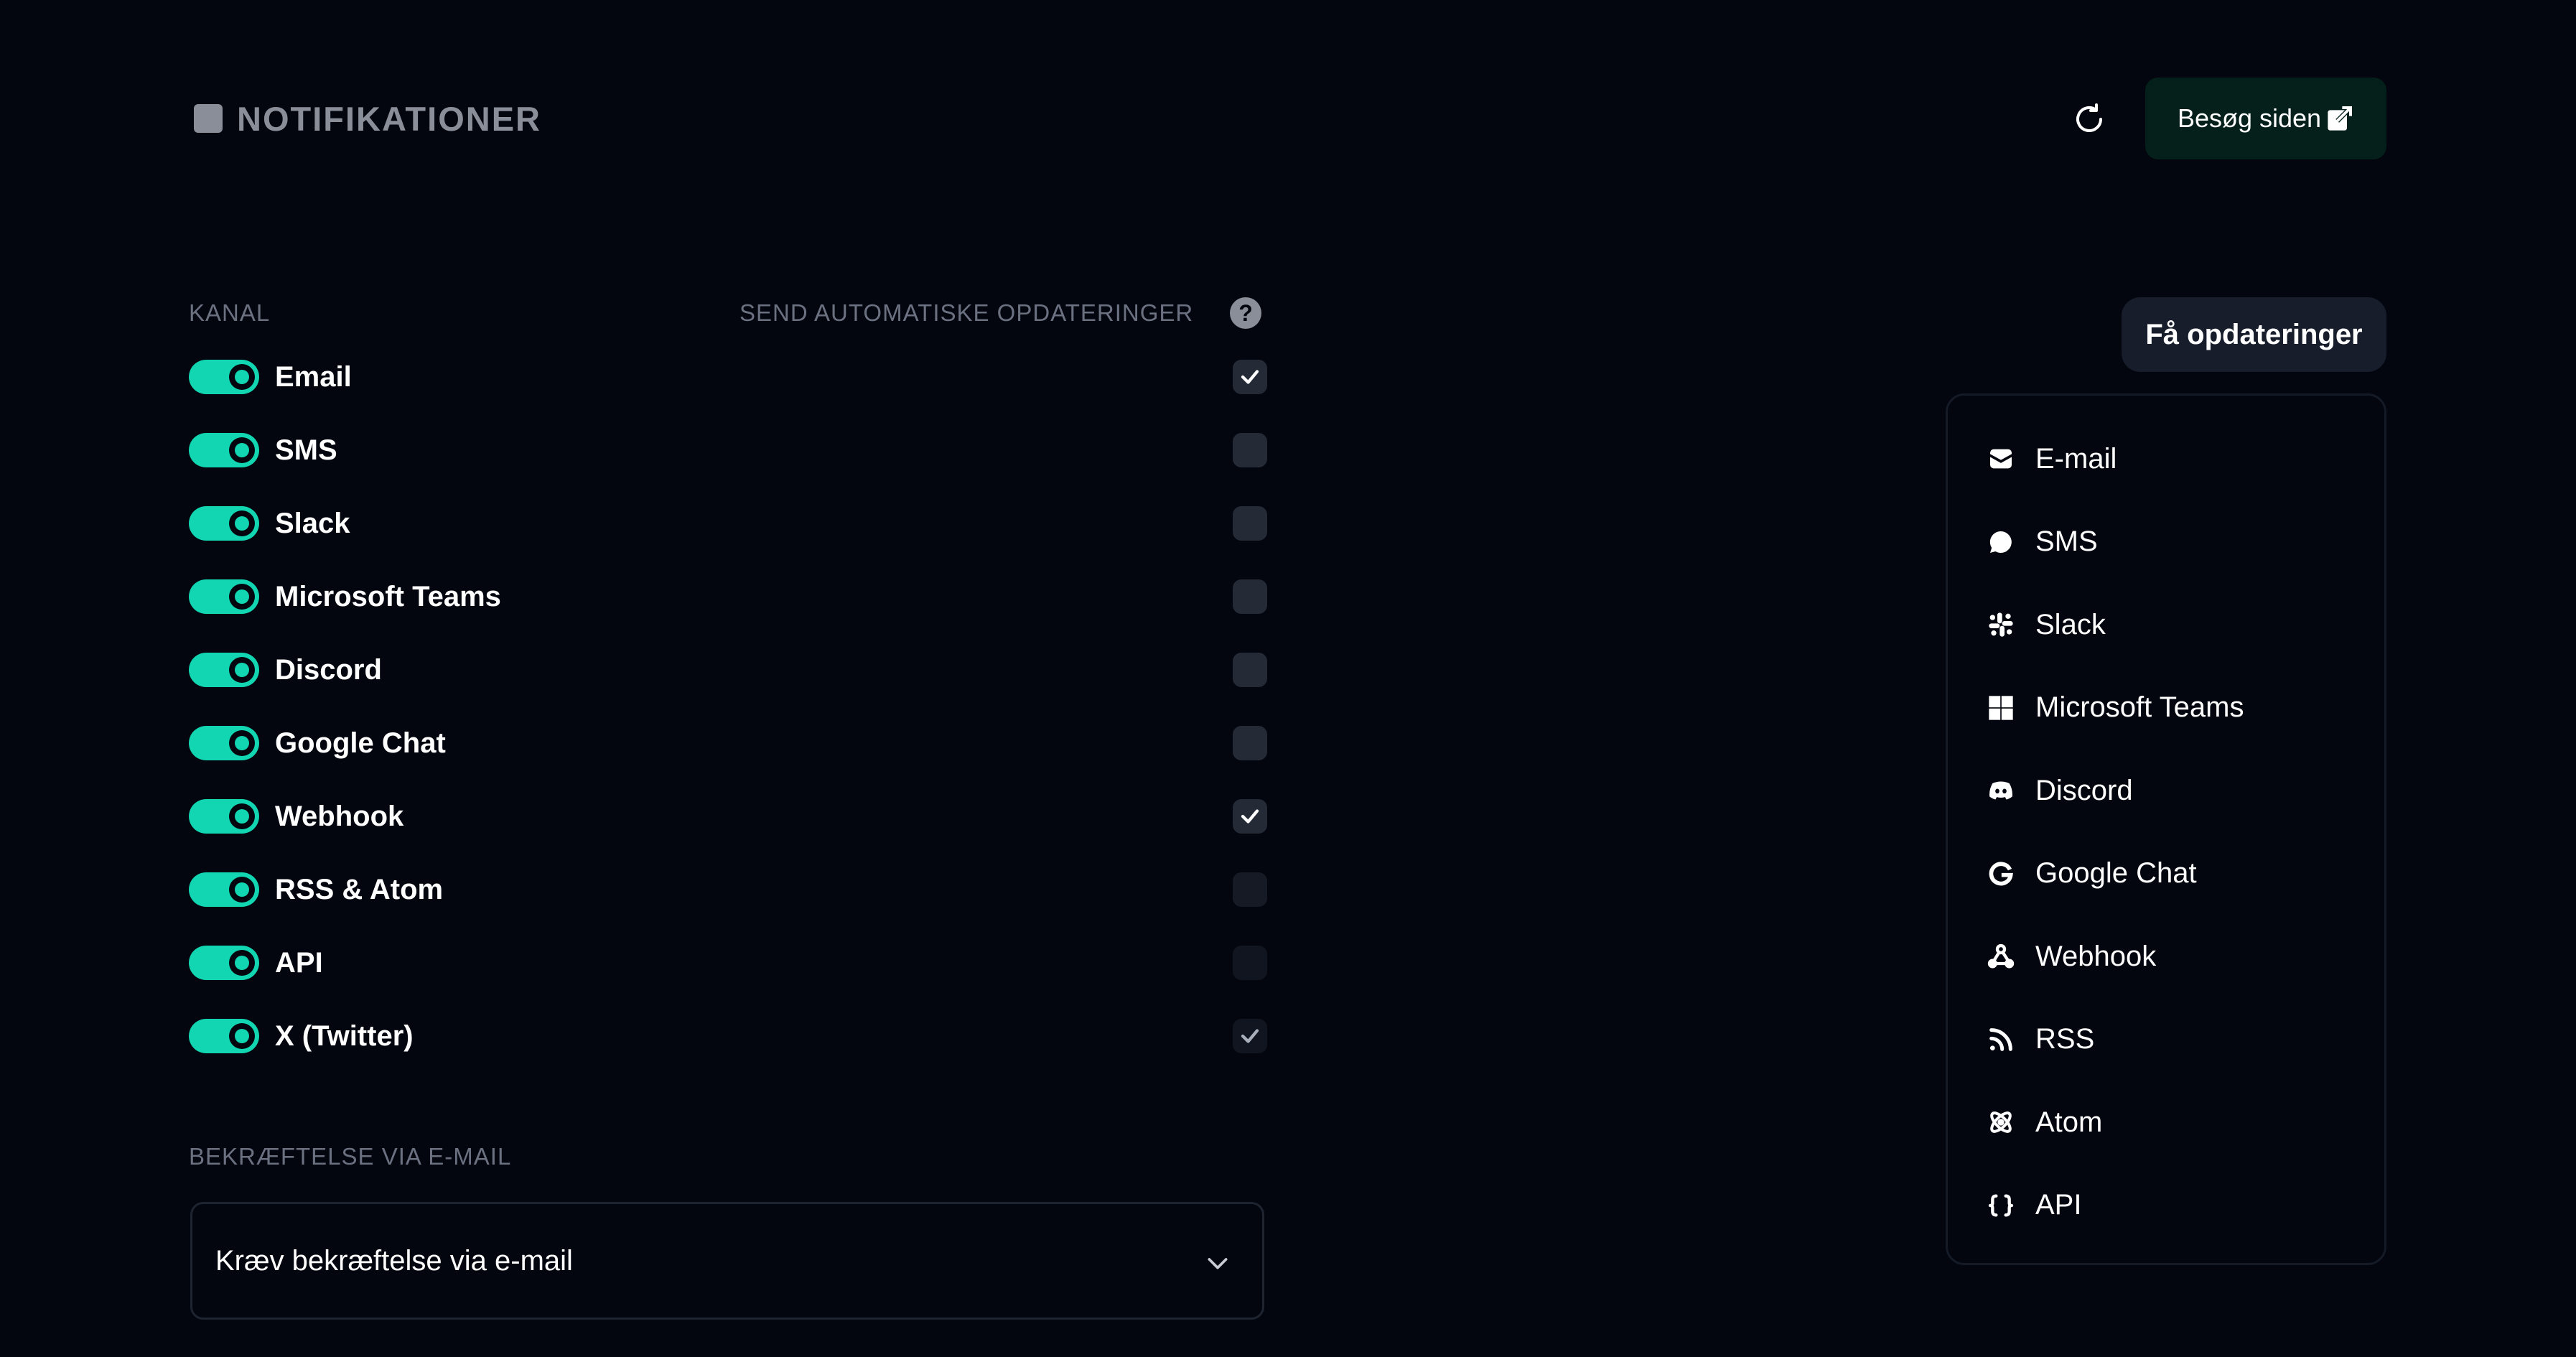  I want to click on slack-icon, so click(2001, 624).